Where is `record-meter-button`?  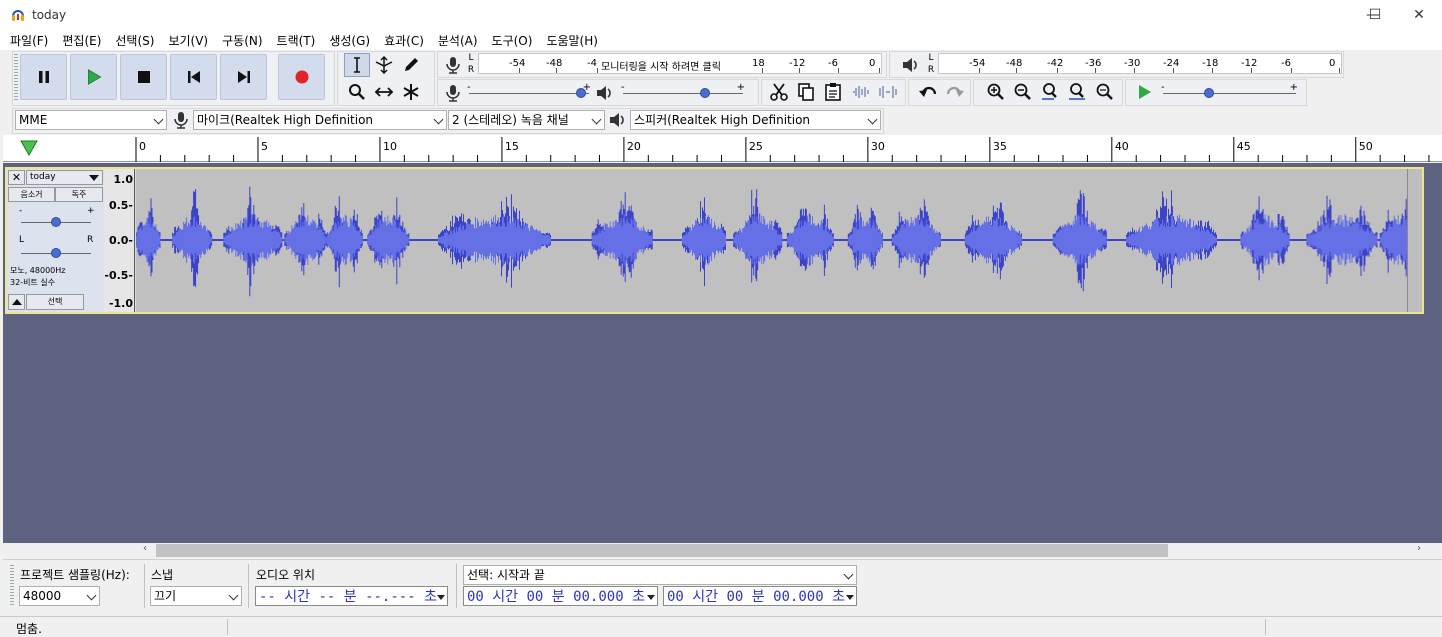 record-meter-button is located at coordinates (453, 65).